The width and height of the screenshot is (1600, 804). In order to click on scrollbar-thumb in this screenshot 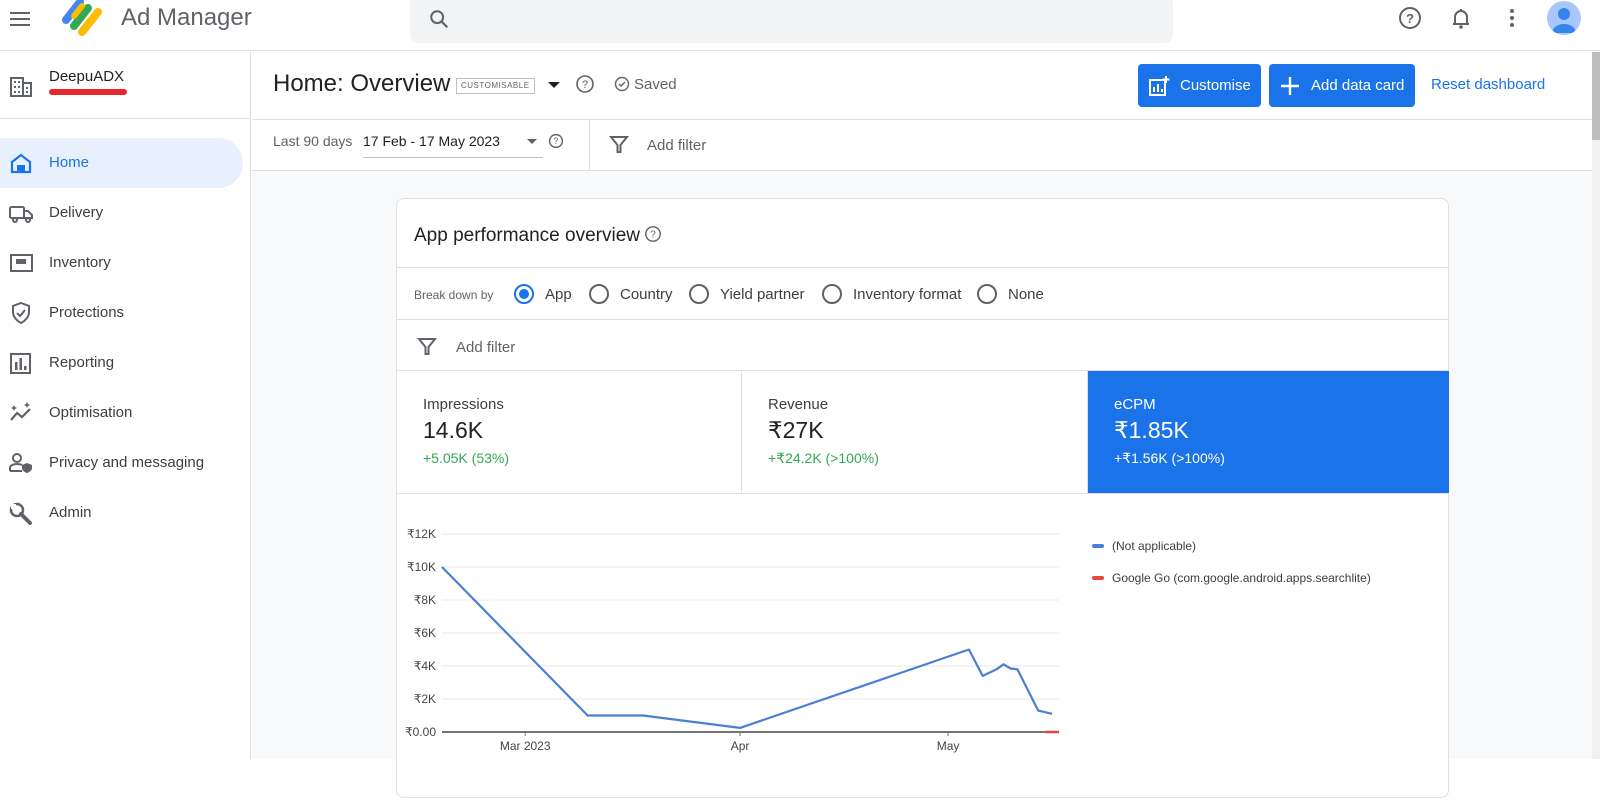, I will do `click(1596, 96)`.